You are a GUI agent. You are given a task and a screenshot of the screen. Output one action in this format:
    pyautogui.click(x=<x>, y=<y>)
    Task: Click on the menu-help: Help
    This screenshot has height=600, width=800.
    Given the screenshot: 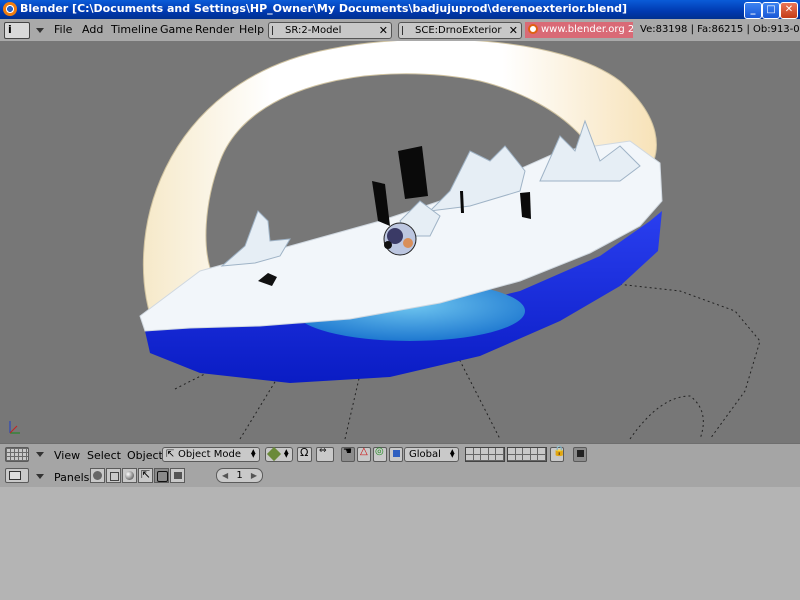 What is the action you would take?
    pyautogui.click(x=251, y=29)
    